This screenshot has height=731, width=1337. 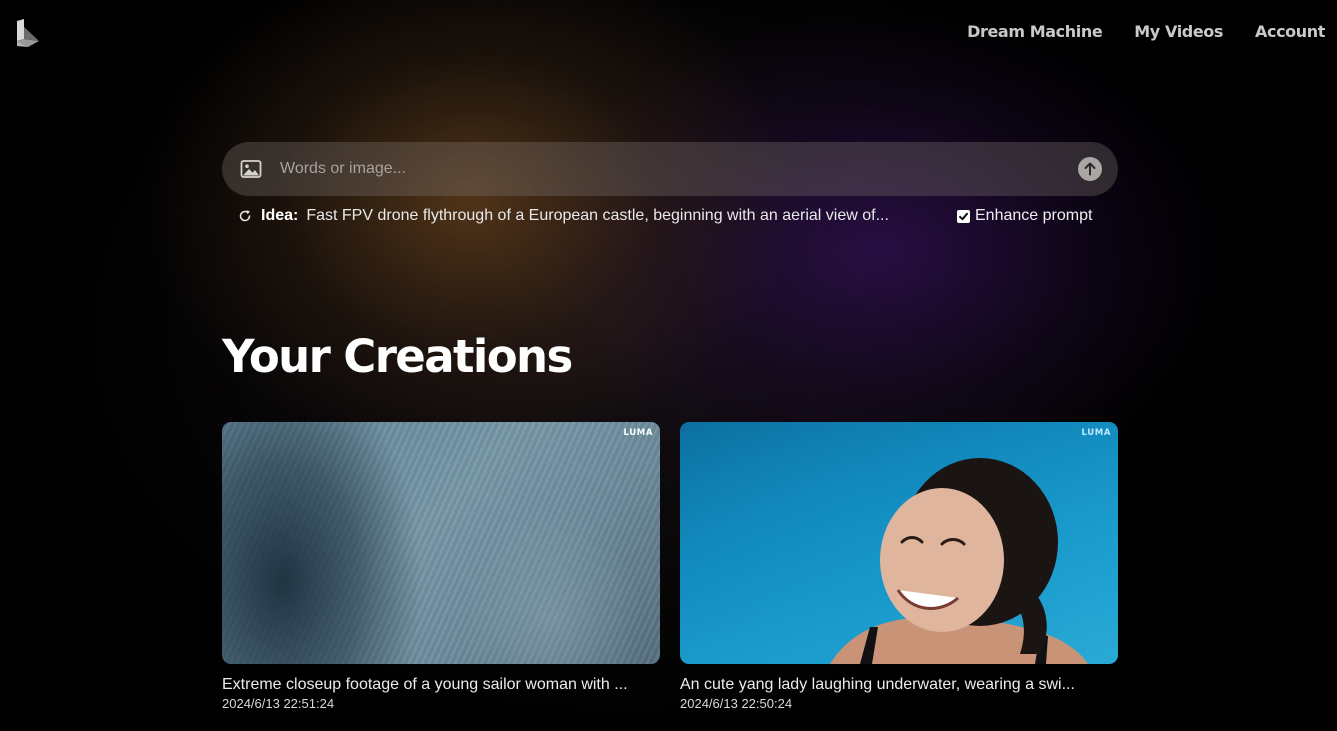 I want to click on arrow-up-icon, so click(x=1090, y=169).